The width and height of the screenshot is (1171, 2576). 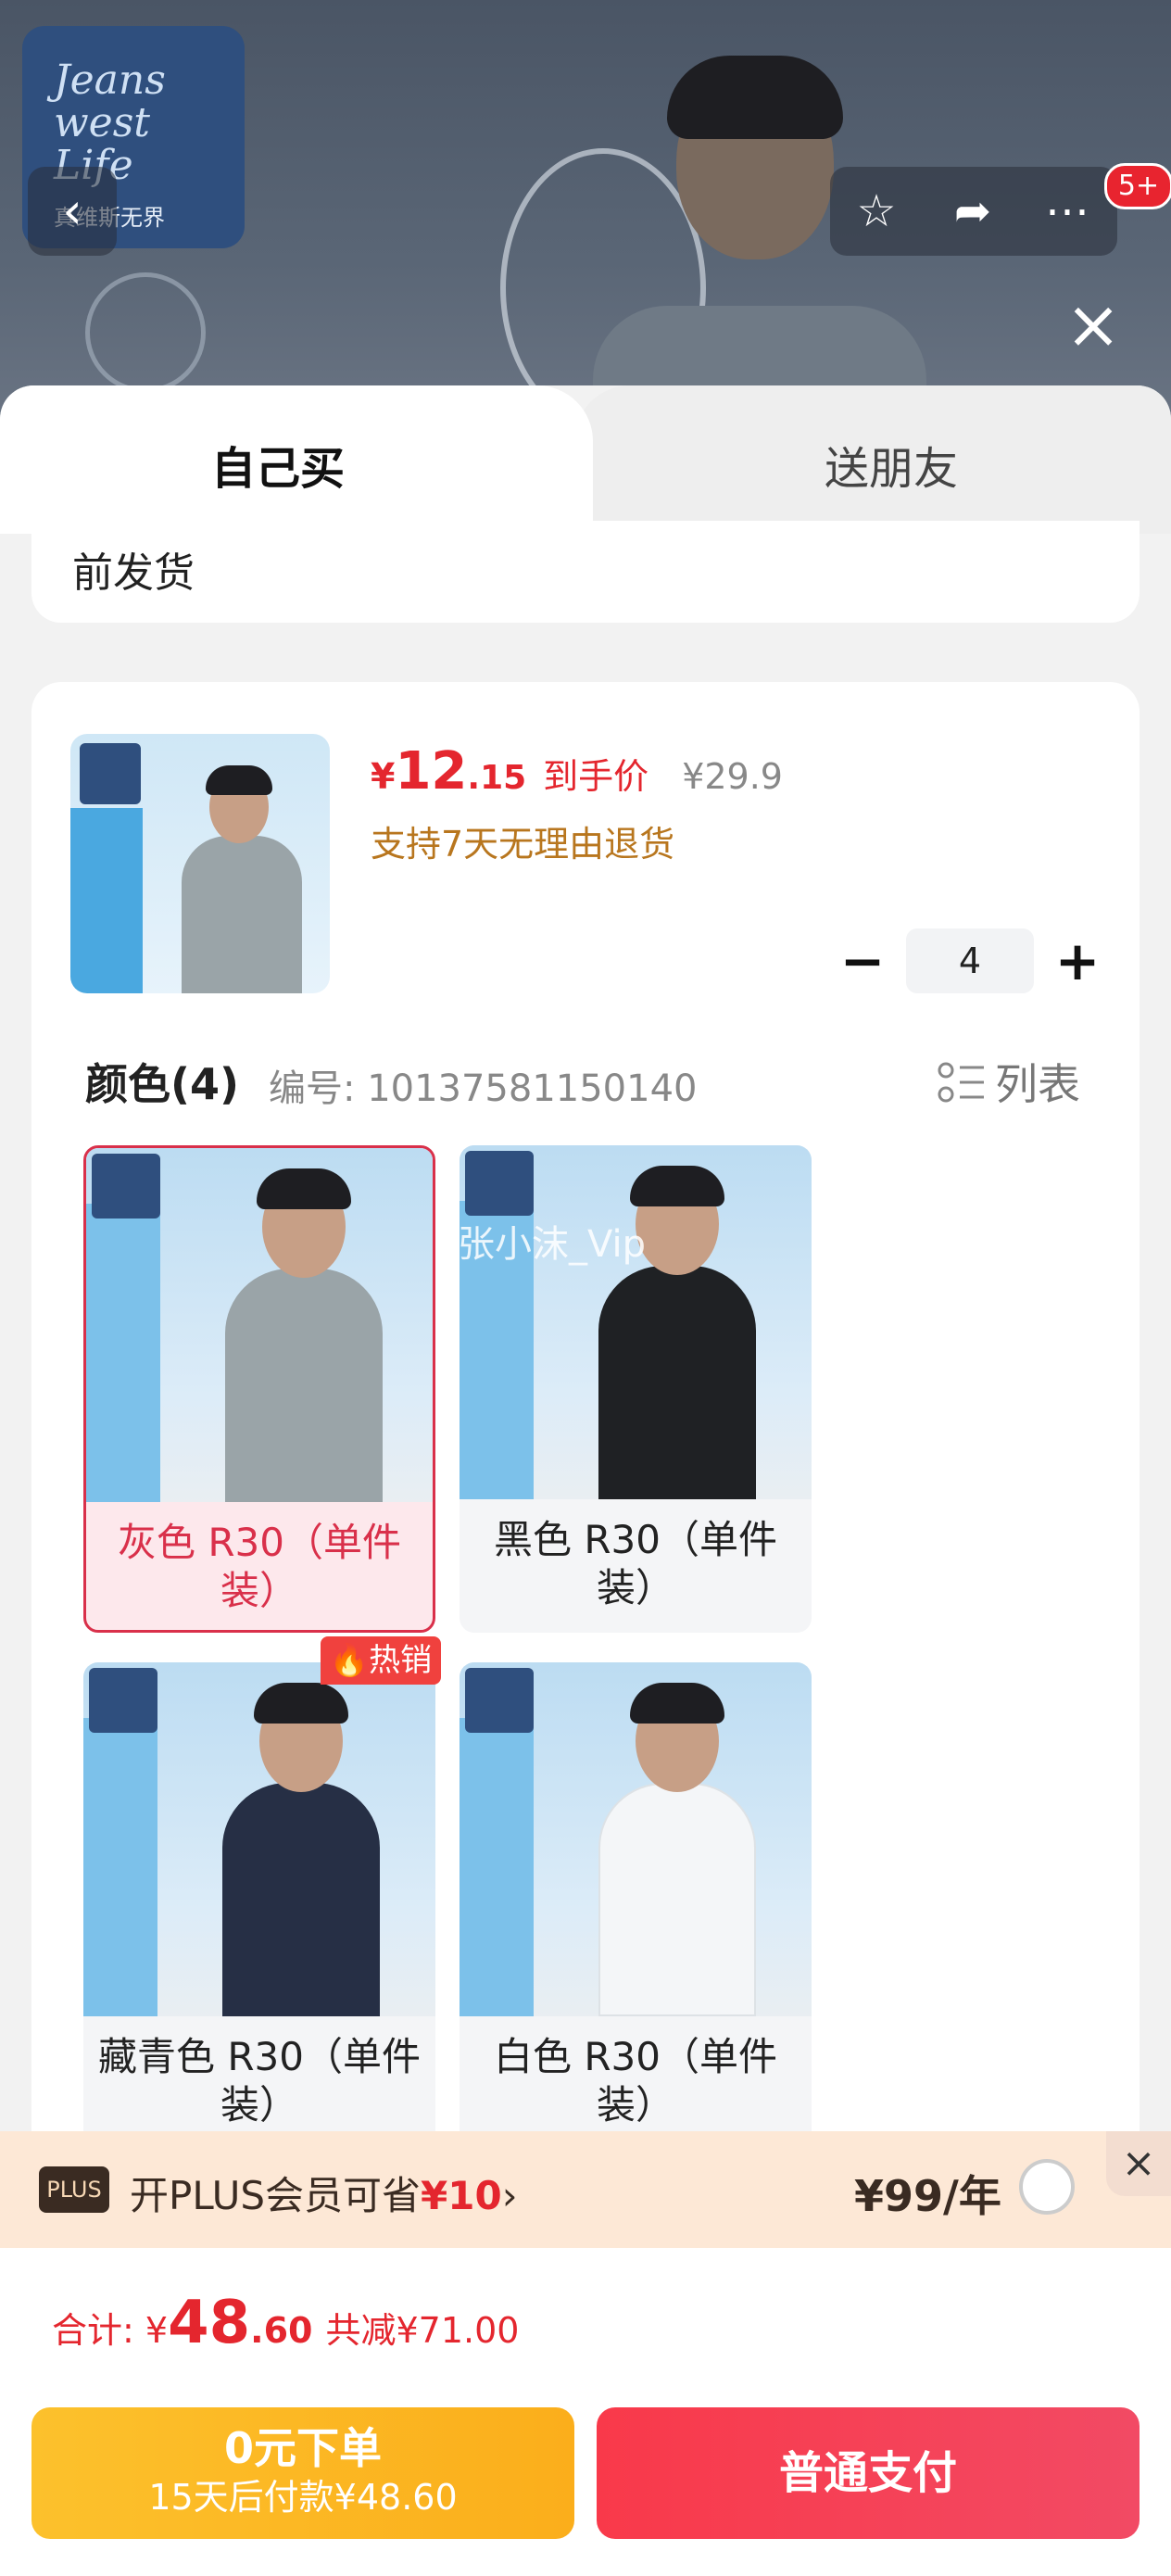 What do you see at coordinates (1078, 960) in the screenshot?
I see `quantity-increase-button: +` at bounding box center [1078, 960].